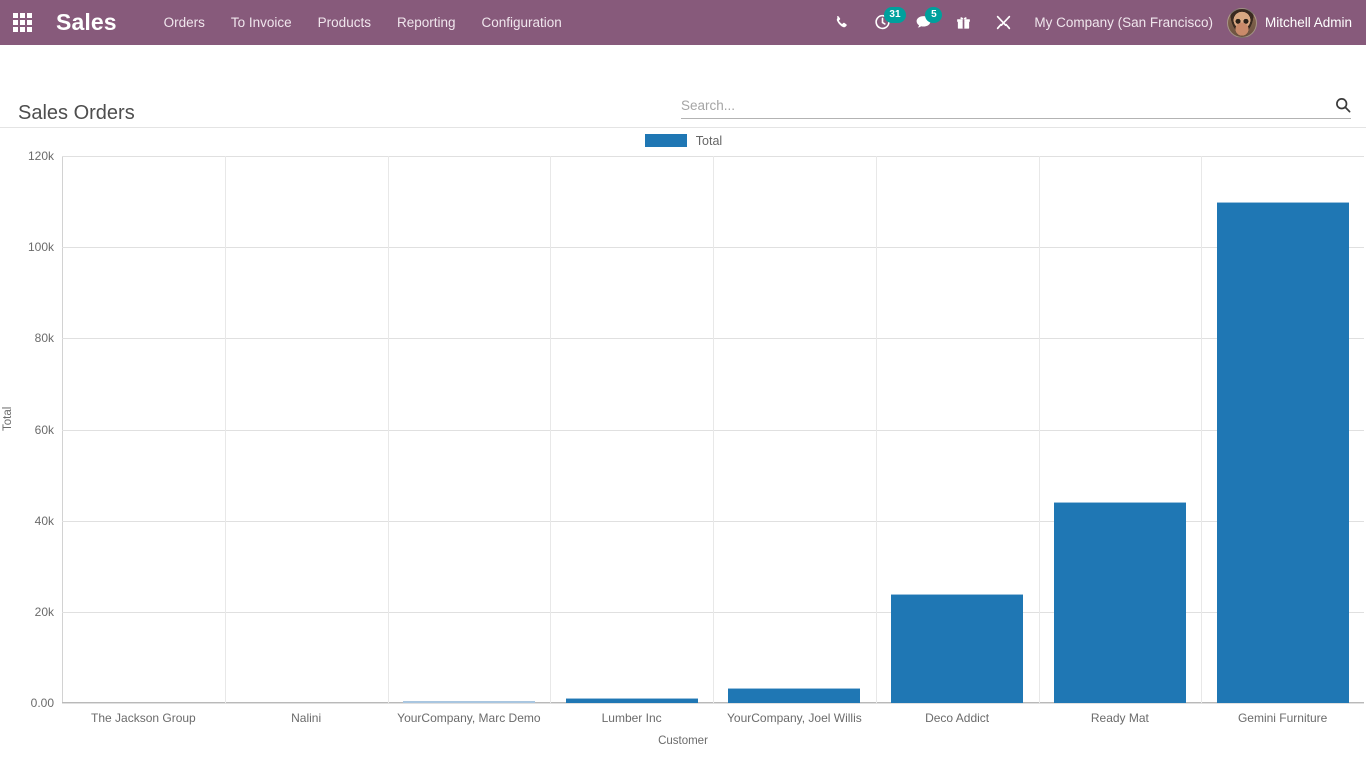 The width and height of the screenshot is (1366, 768). I want to click on app-brand-sales: Sales, so click(86, 22).